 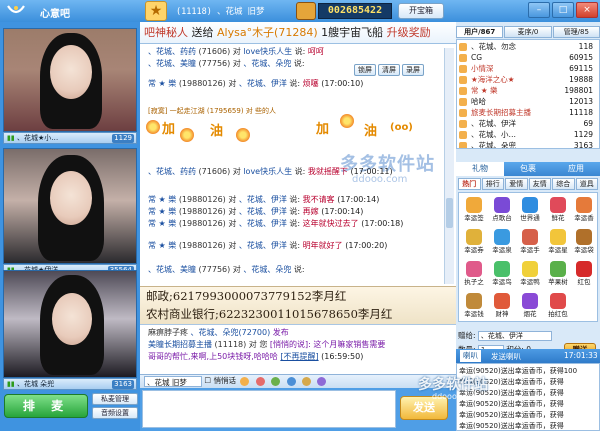 I want to click on signal-icon: ▮▮, so click(x=11, y=138).